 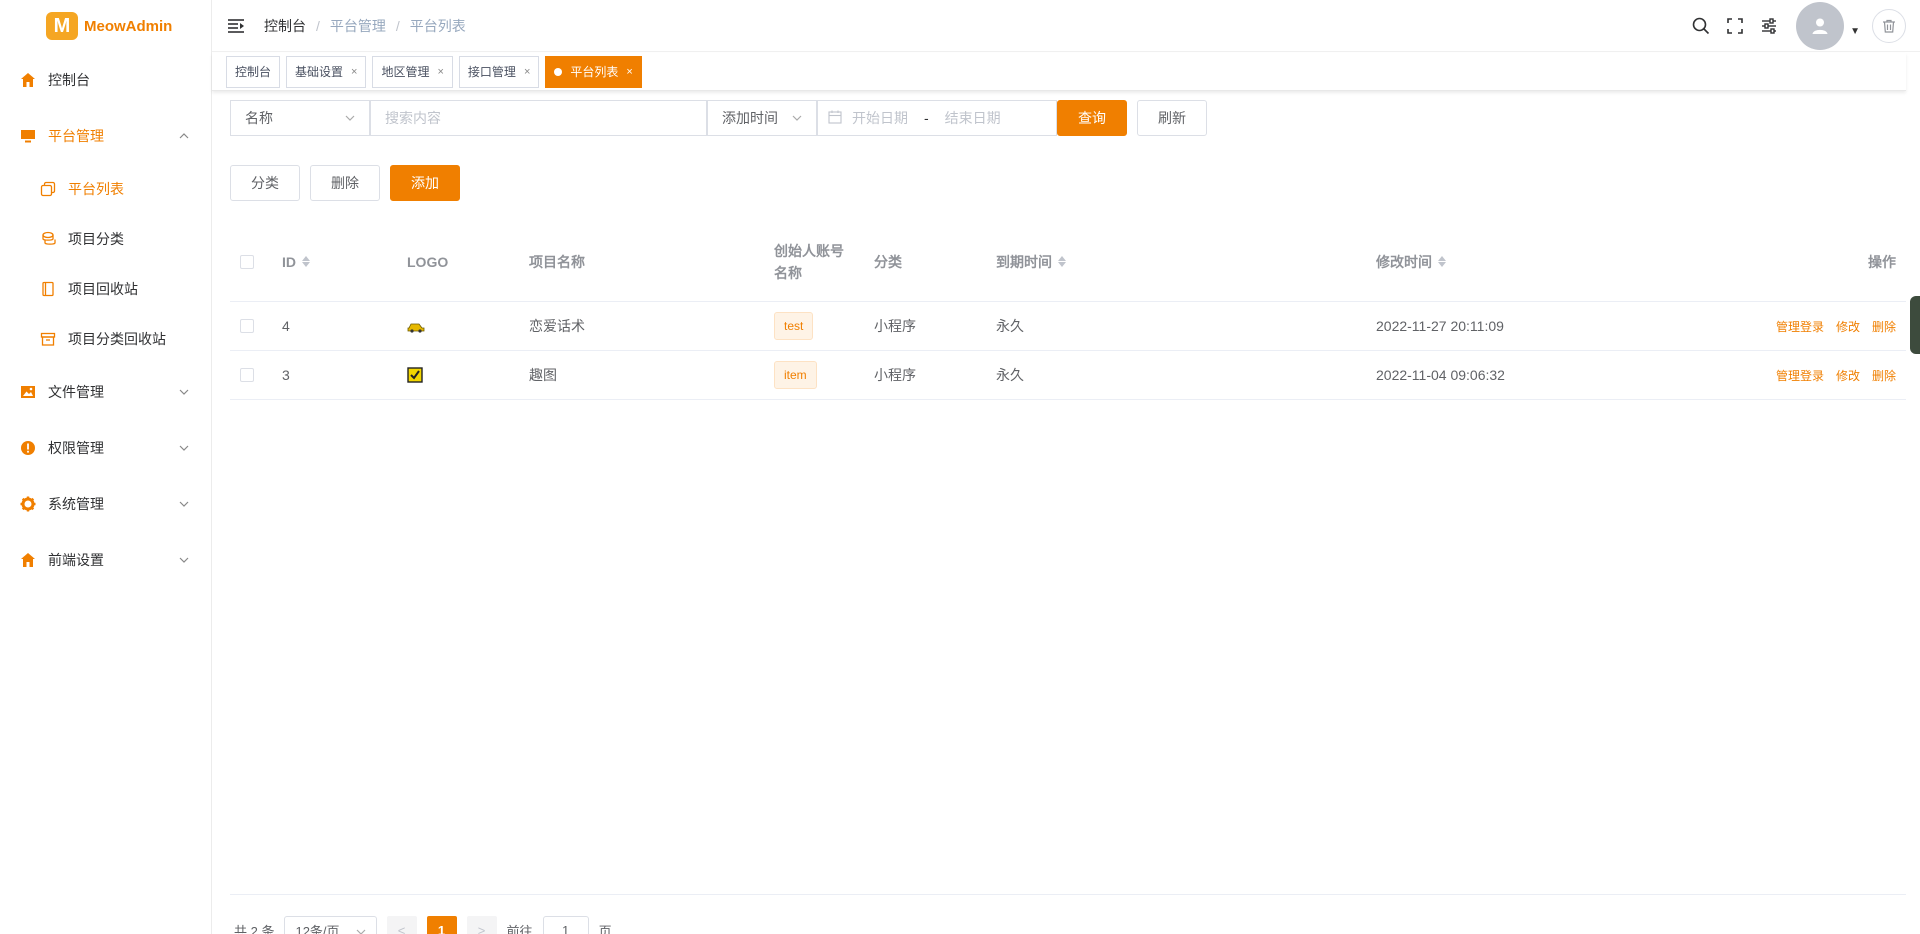 I want to click on cell-creator: test, so click(x=812, y=326).